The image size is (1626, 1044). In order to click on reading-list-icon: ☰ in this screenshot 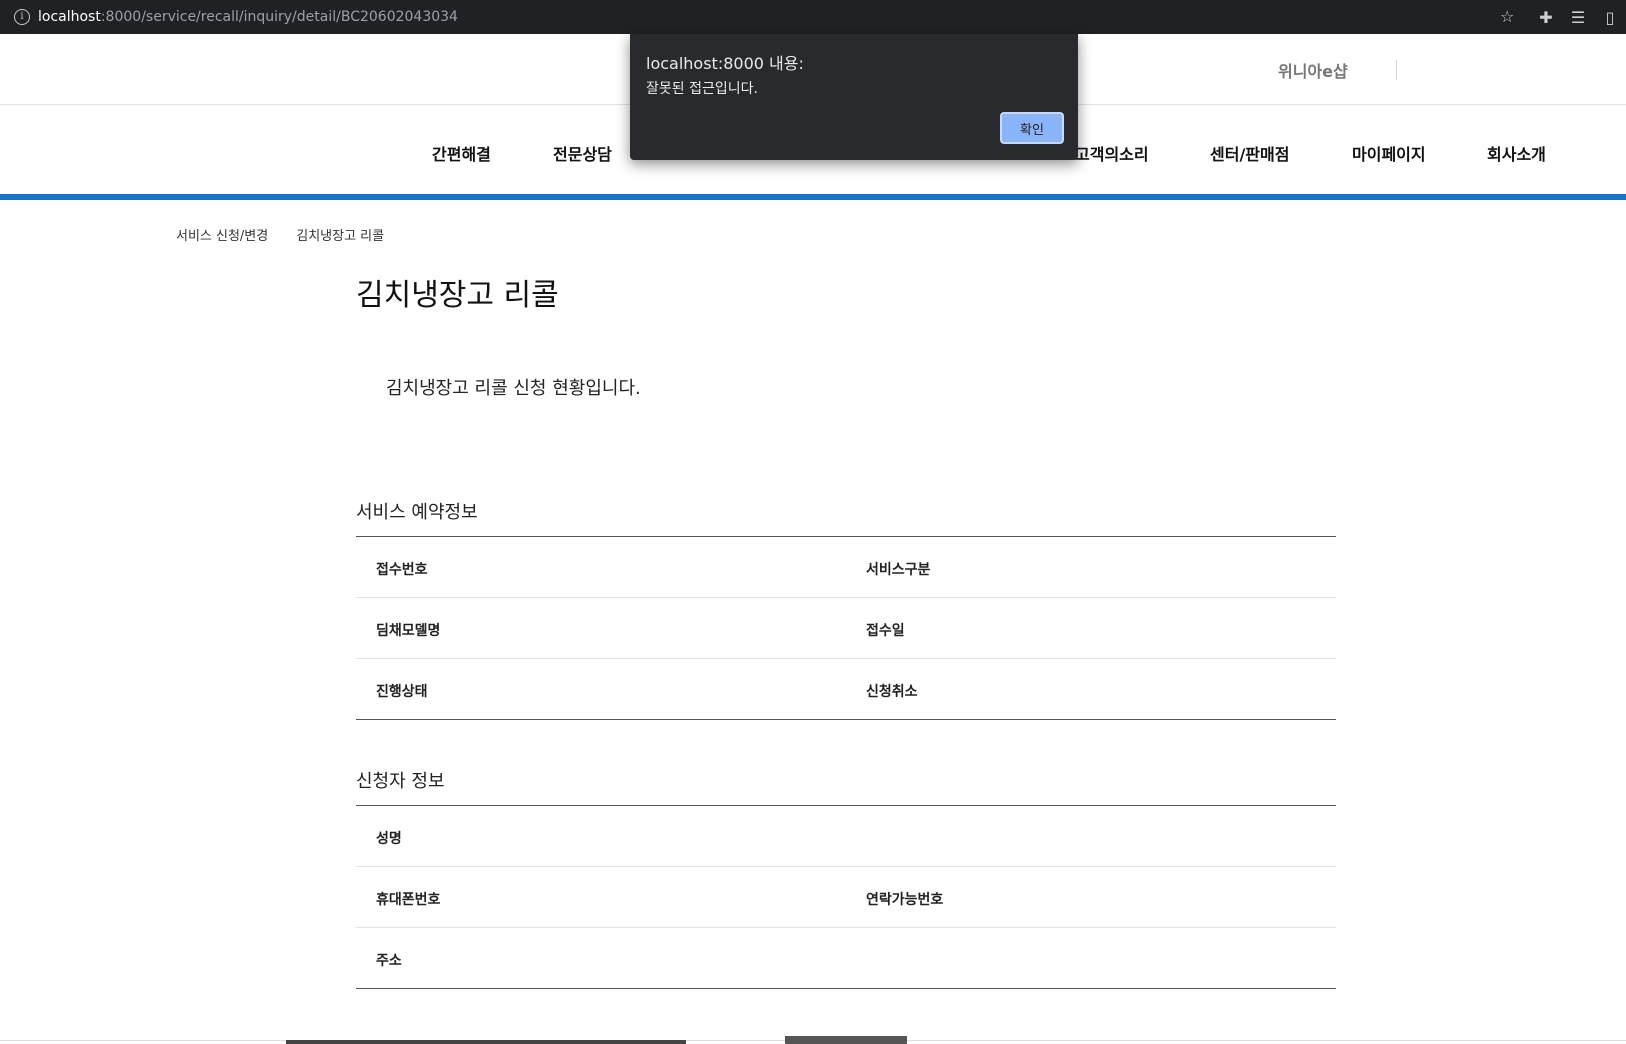, I will do `click(1578, 17)`.